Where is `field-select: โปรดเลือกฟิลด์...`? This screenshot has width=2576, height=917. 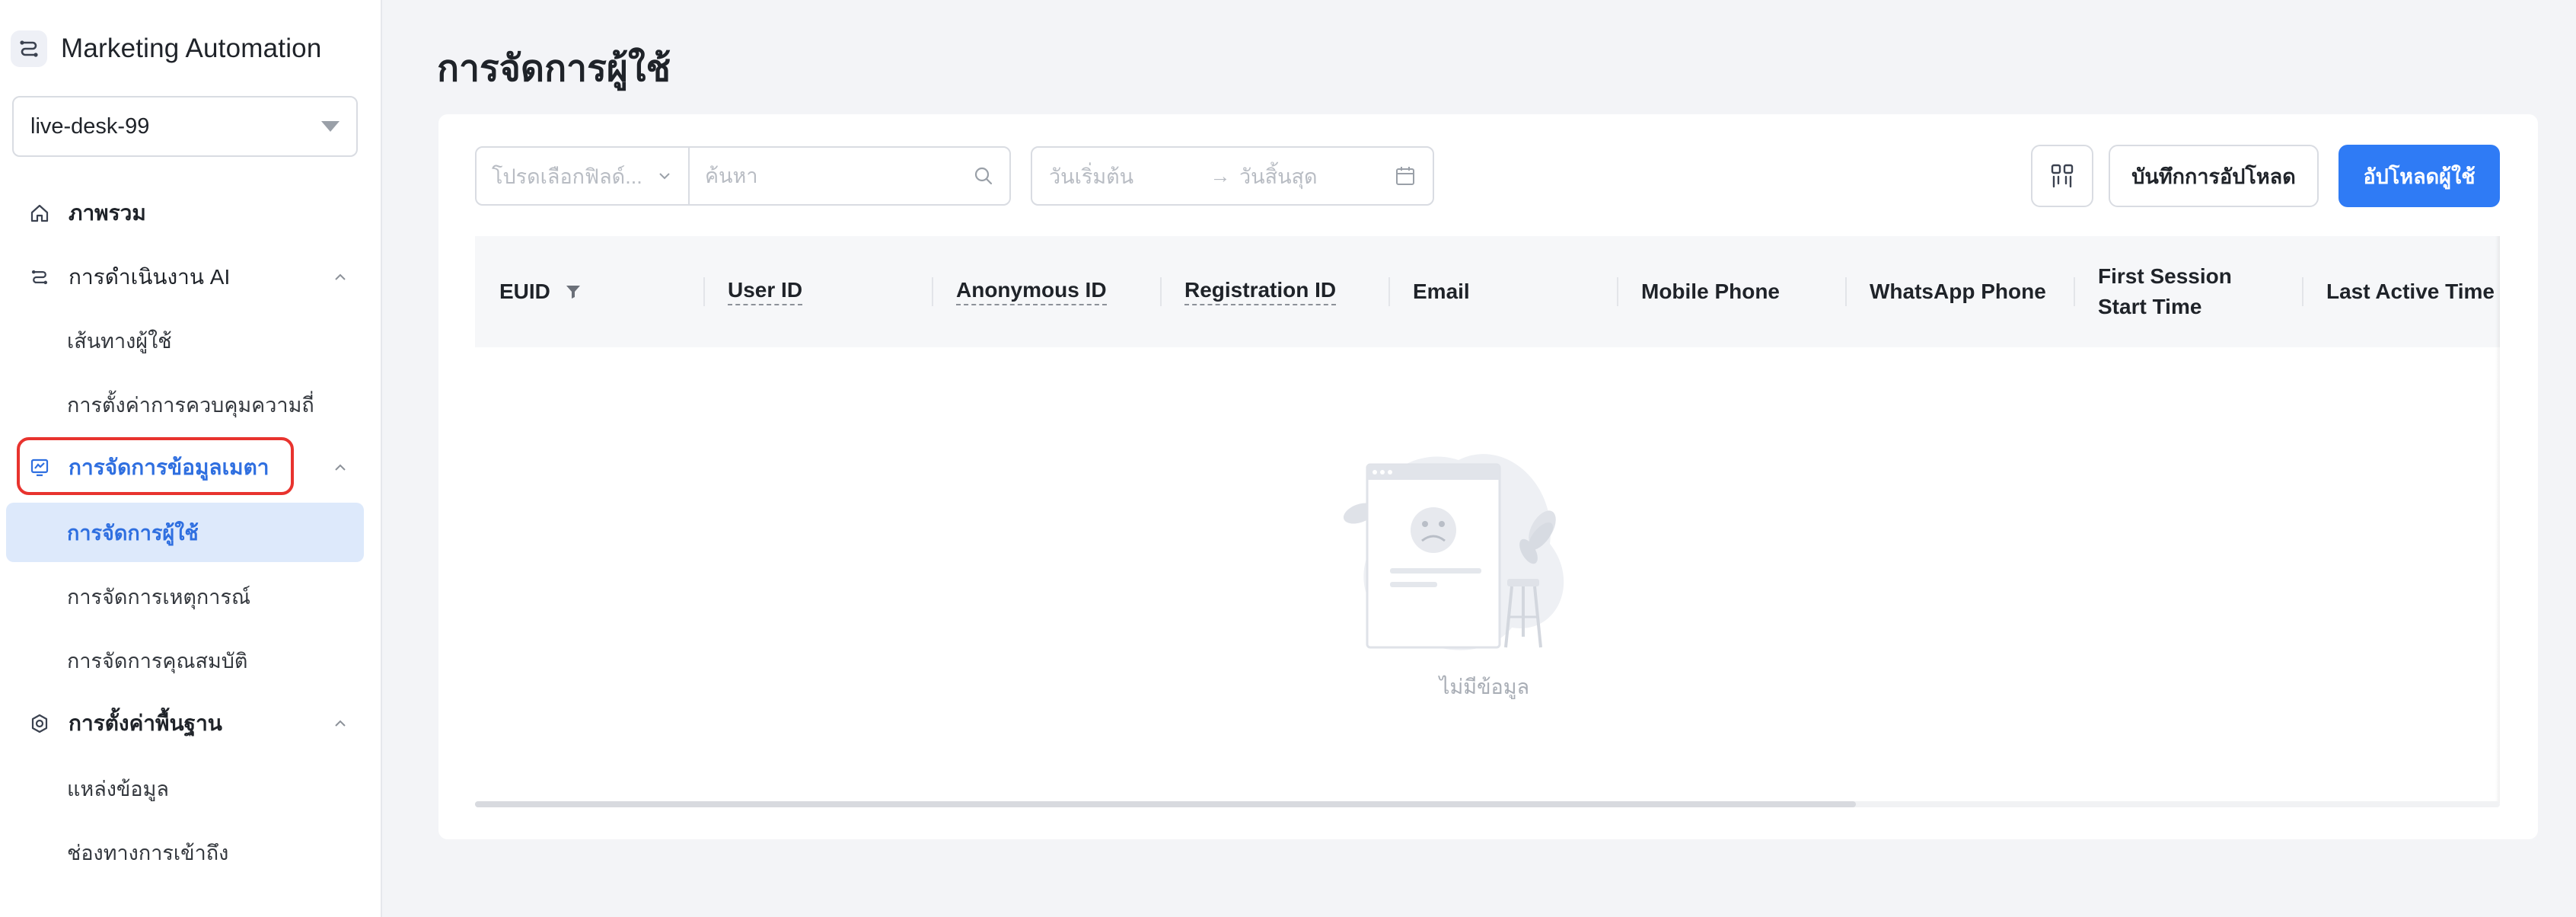 field-select: โปรดเลือกฟิลด์... is located at coordinates (582, 176).